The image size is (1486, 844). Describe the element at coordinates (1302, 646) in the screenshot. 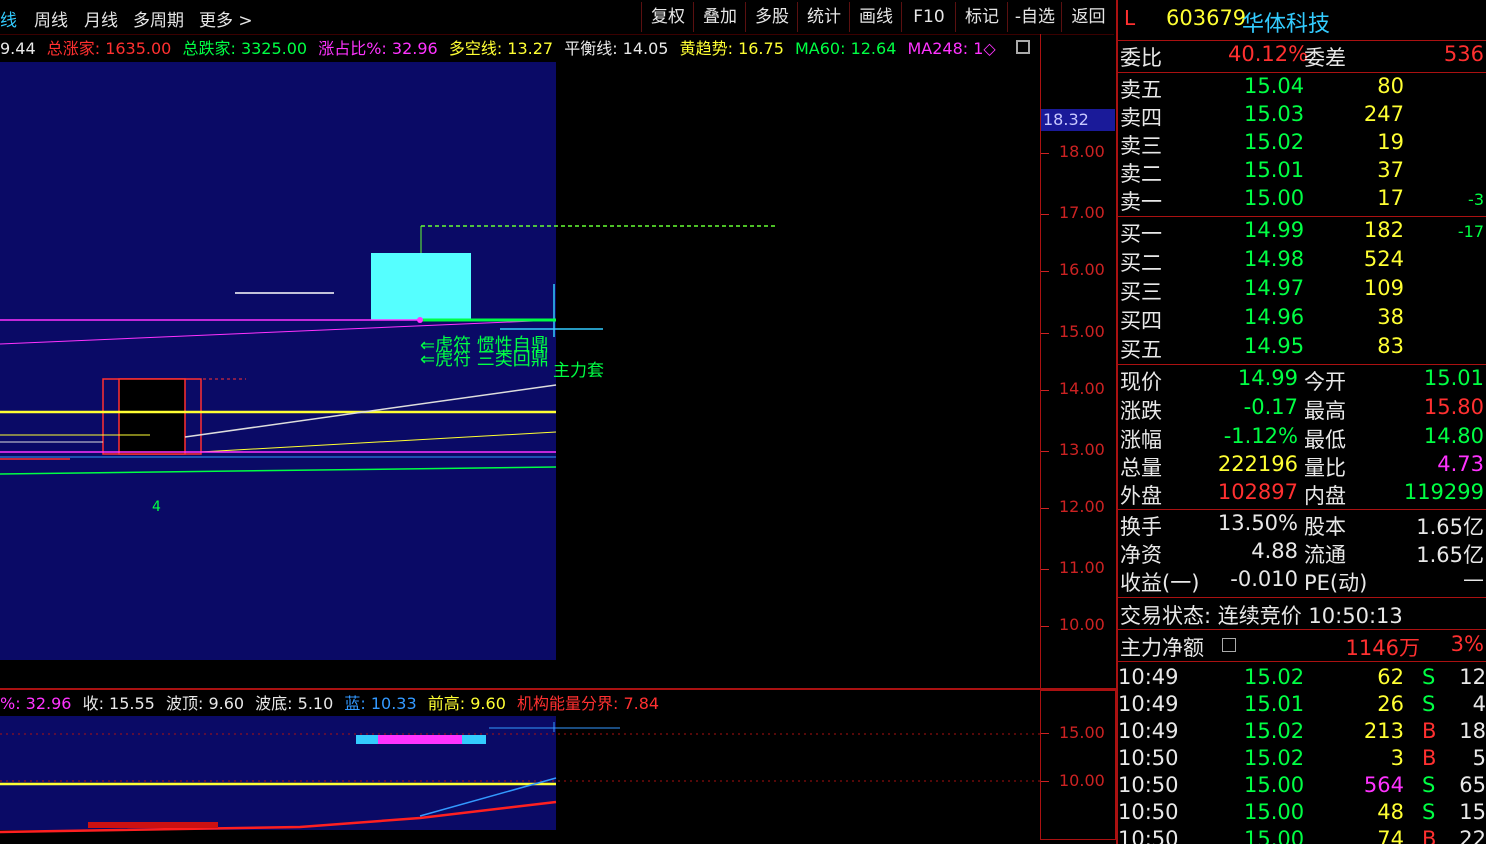

I see `main-net-row: 主力净额 1146万 3%` at that location.